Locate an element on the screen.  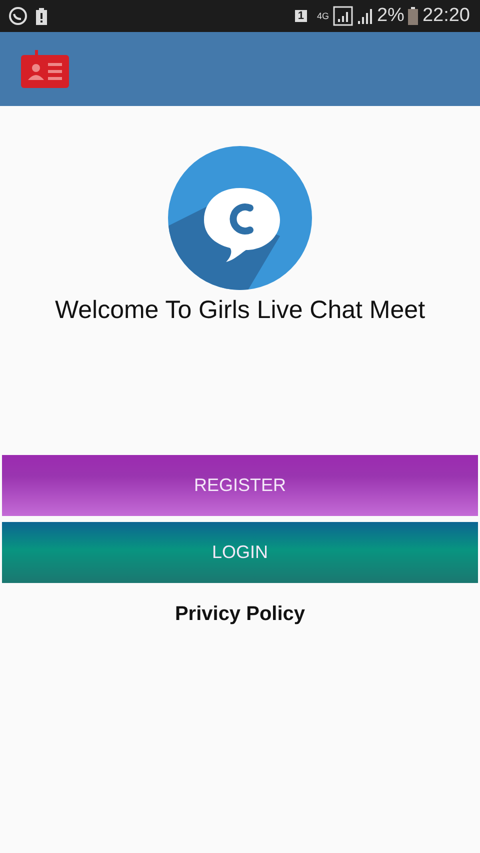
chat-bubble-icon is located at coordinates (18, 16).